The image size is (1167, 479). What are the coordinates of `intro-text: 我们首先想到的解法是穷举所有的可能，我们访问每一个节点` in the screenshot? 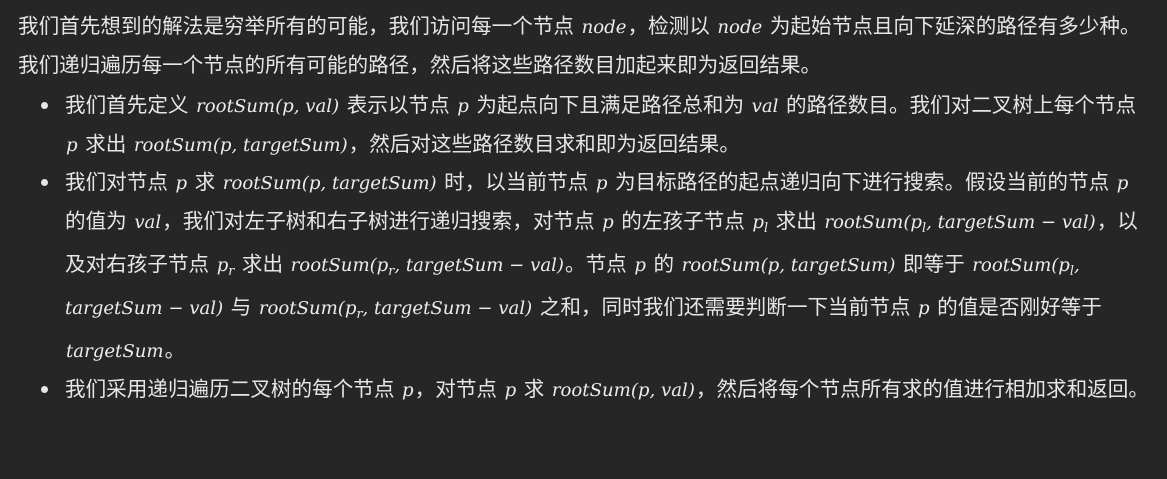 It's located at (299, 26).